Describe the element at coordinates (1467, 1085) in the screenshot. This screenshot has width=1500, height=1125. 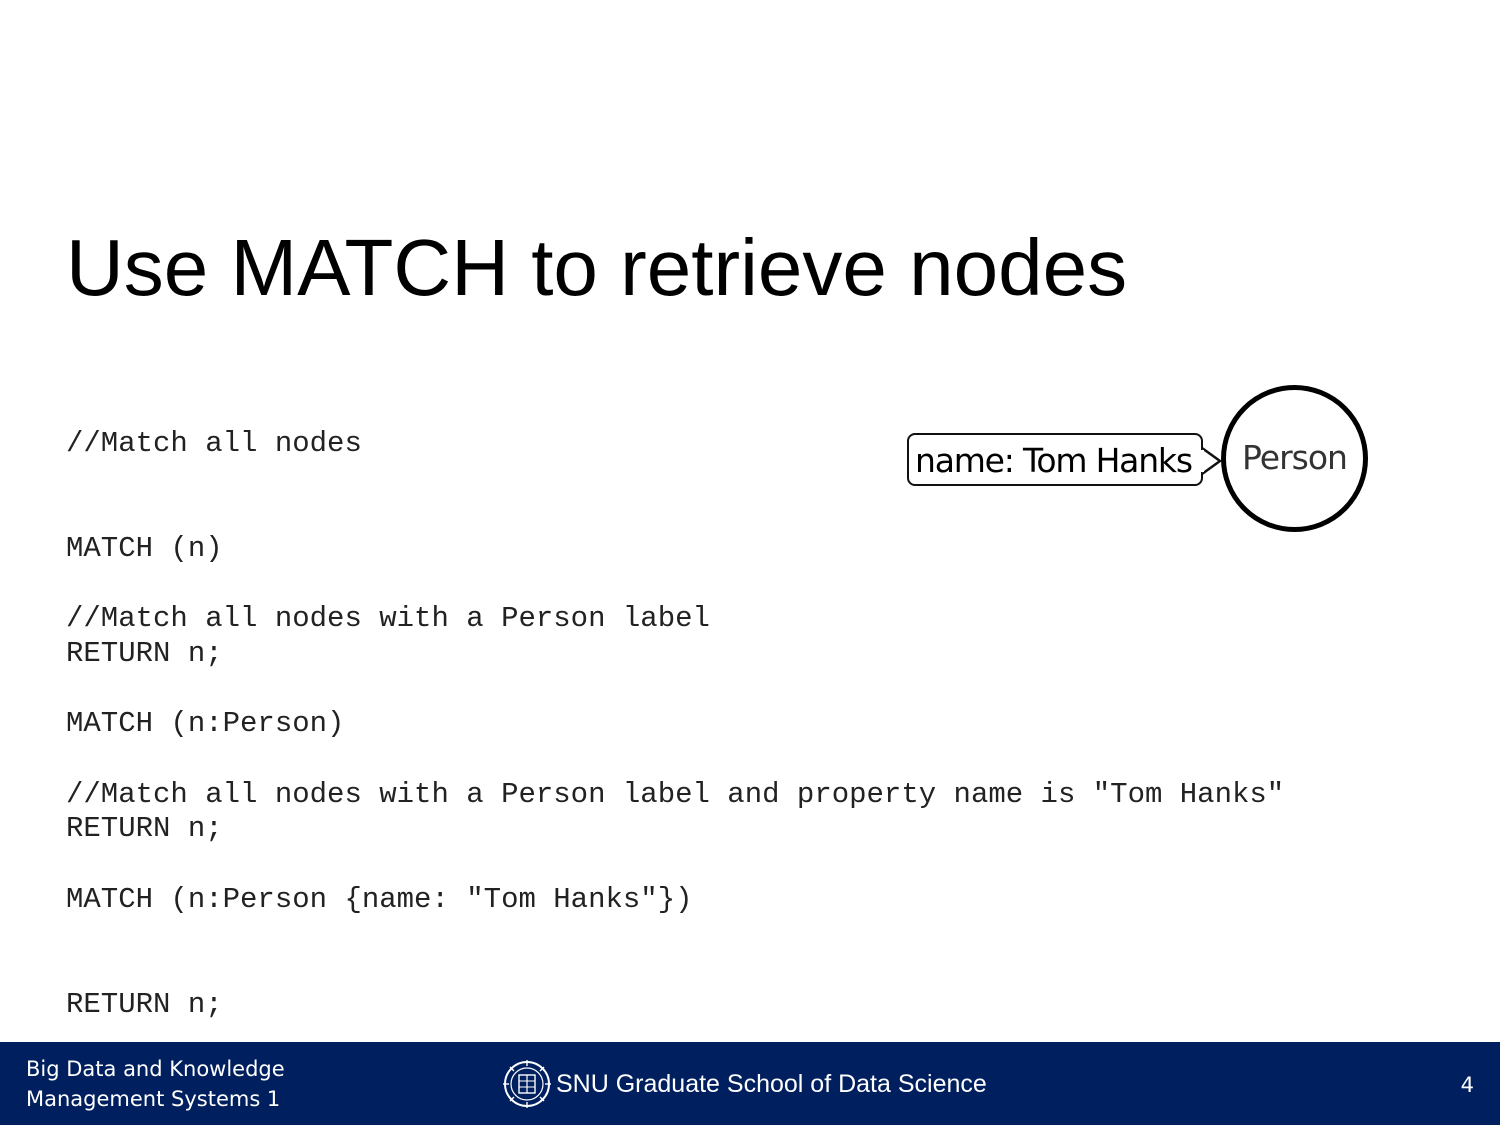
I see `page-number: 4` at that location.